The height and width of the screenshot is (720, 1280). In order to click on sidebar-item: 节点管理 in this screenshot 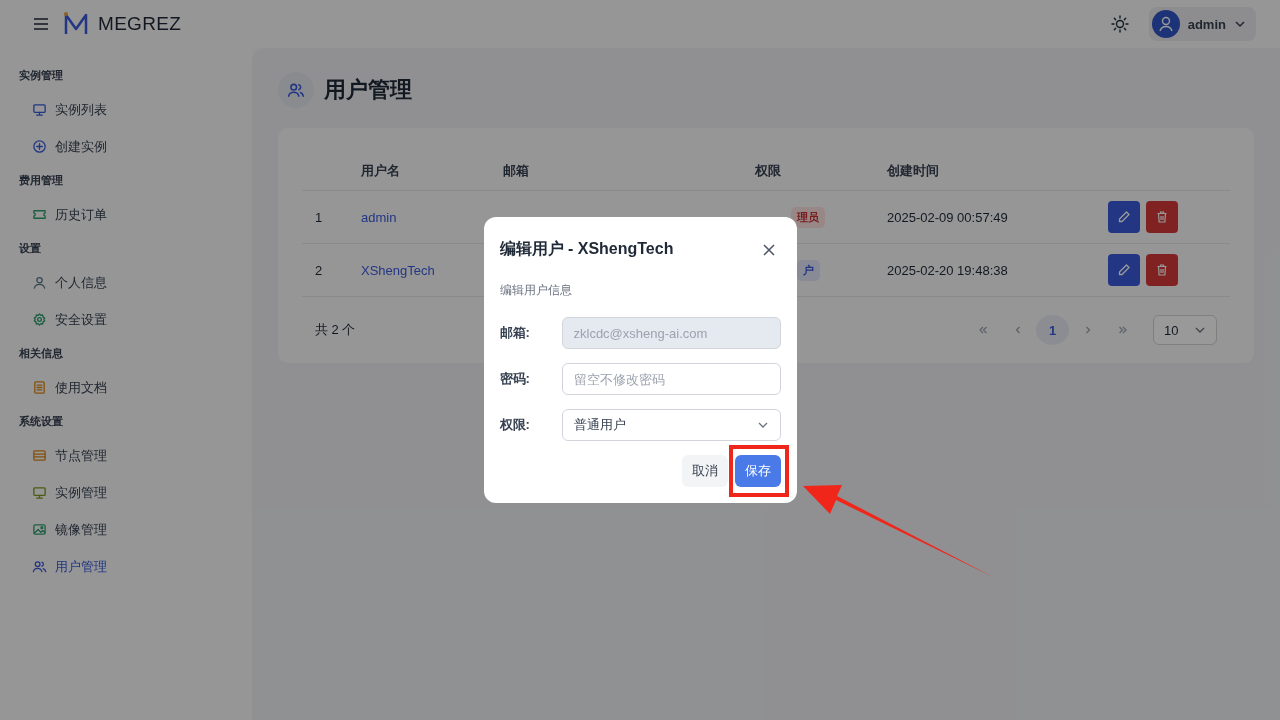, I will do `click(126, 455)`.